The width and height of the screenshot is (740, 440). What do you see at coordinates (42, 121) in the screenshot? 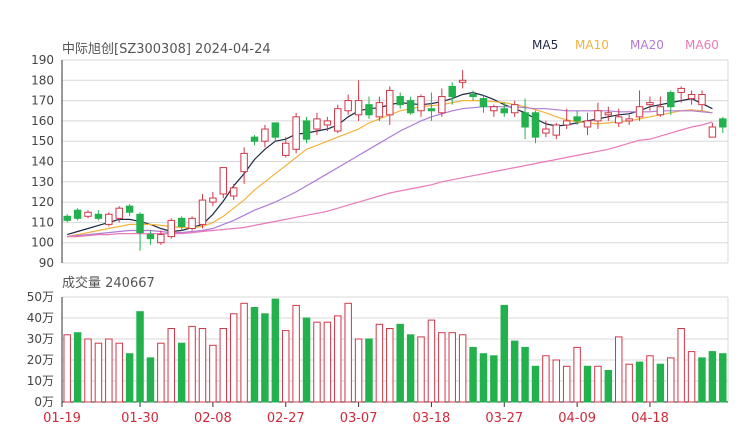
I see `price-ytick-label: 160` at bounding box center [42, 121].